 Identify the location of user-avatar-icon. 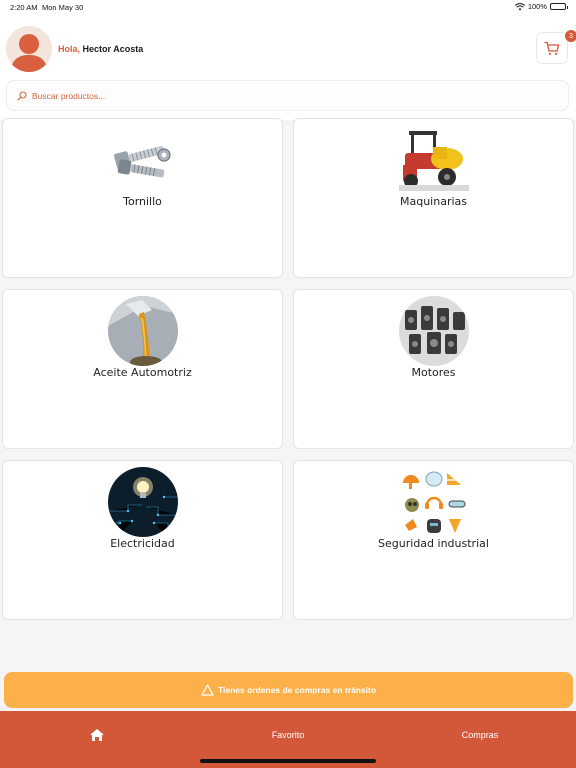
(29, 49).